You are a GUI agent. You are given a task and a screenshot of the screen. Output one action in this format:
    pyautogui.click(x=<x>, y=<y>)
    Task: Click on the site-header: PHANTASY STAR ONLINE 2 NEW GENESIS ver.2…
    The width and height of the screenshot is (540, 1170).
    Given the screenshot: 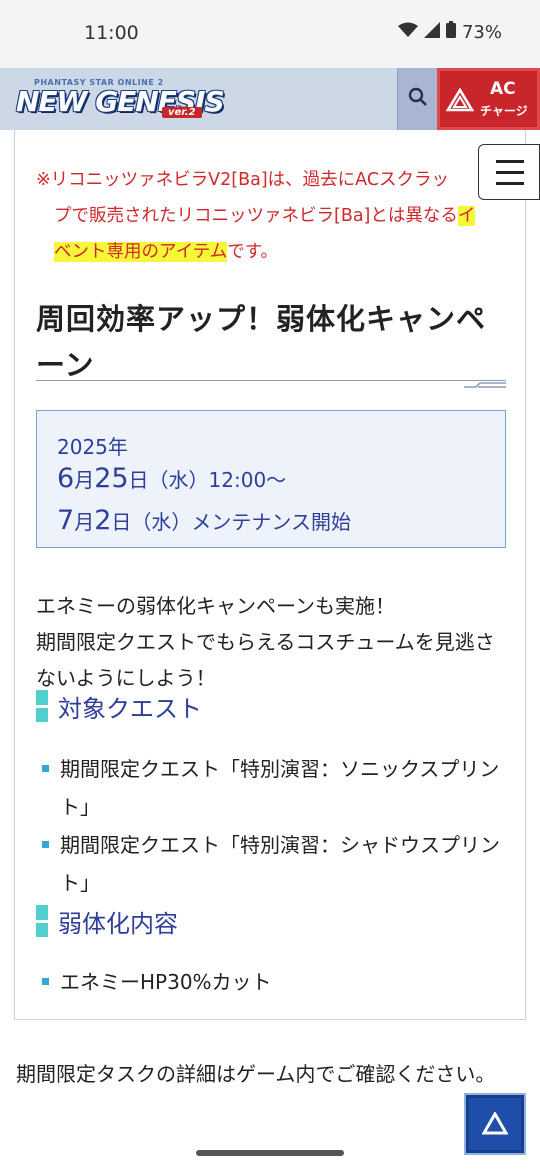 What is the action you would take?
    pyautogui.click(x=270, y=99)
    